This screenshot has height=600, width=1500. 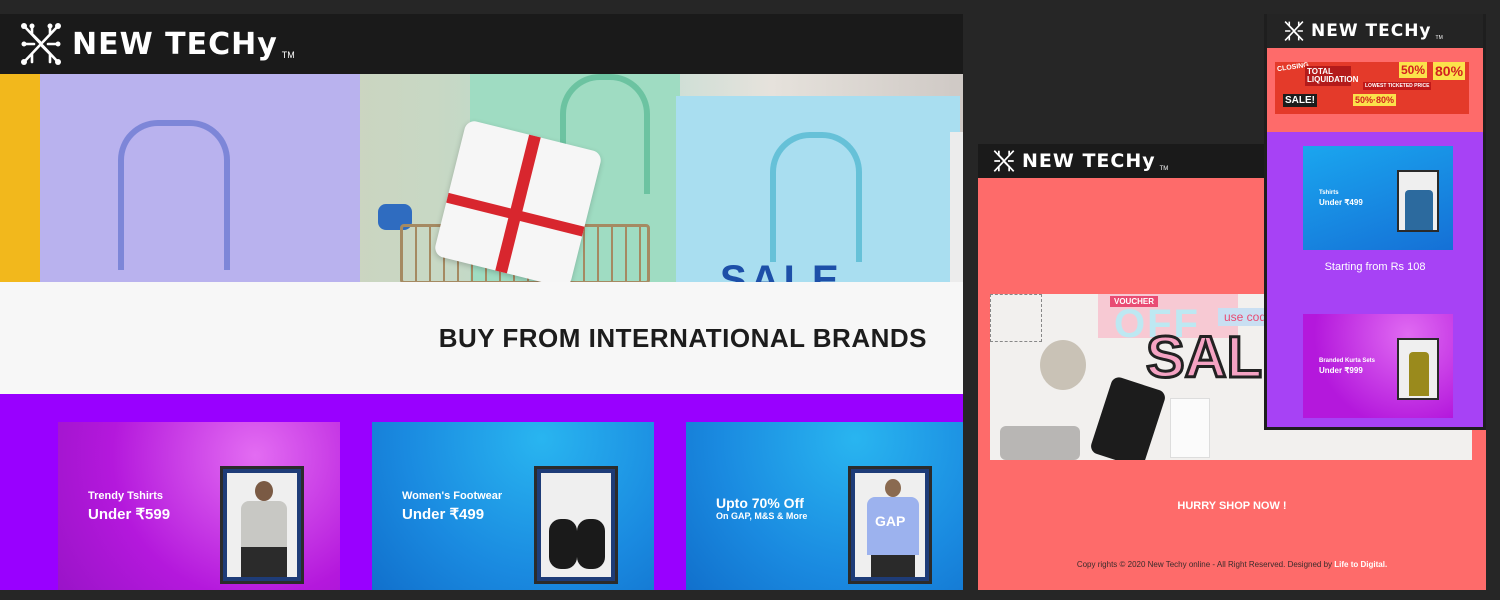 I want to click on brands-banner: BUY FROM INTERNATIONAL BRANDS, so click(x=481, y=338).